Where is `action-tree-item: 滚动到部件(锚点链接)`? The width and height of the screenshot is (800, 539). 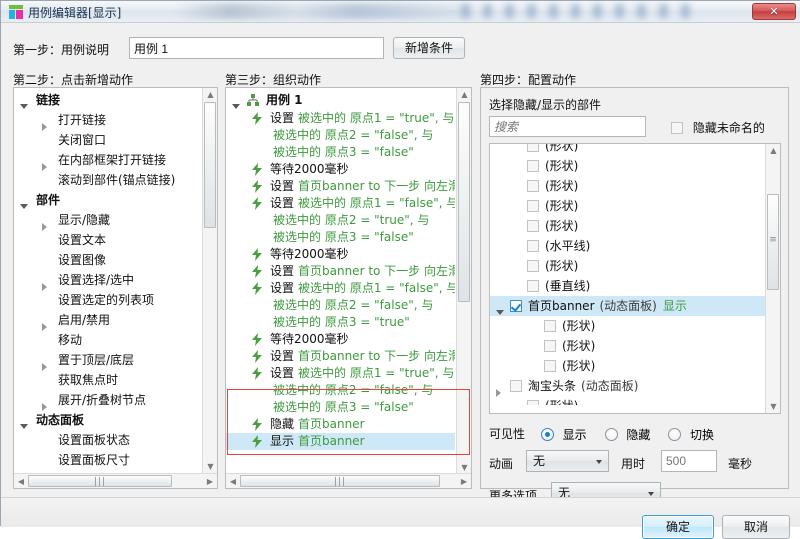
action-tree-item: 滚动到部件(锚点链接) is located at coordinates (108, 180).